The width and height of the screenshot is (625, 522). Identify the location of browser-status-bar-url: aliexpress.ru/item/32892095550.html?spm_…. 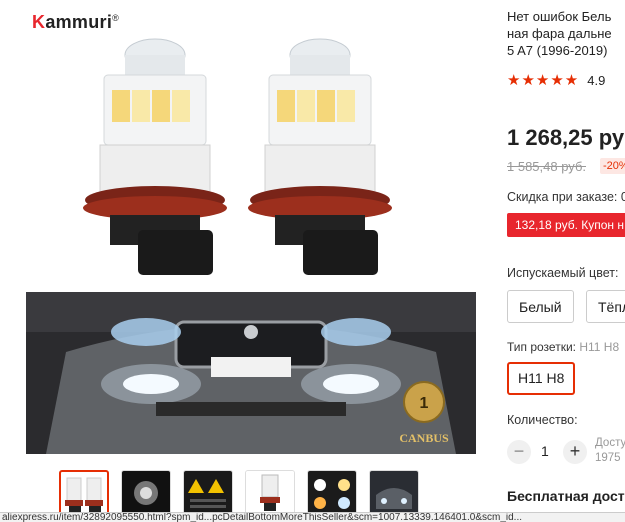
(312, 517).